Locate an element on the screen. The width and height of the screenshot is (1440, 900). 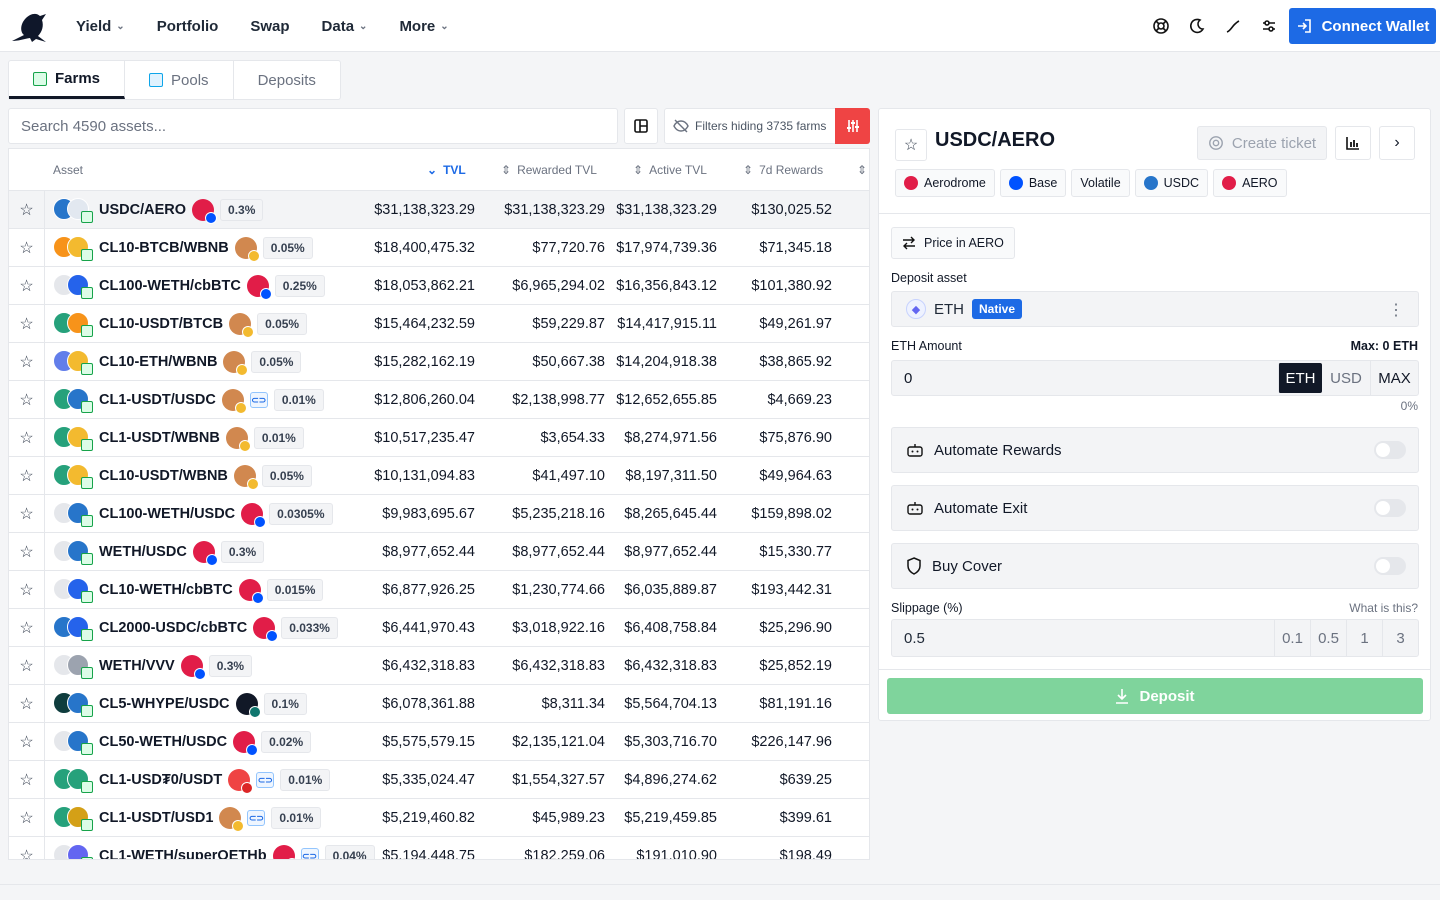
amount-field: 0 ETH USD MAX is located at coordinates (1155, 378).